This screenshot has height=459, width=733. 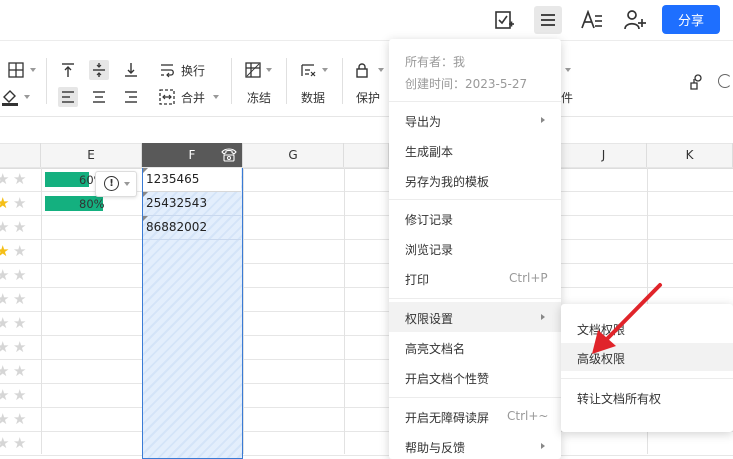 I want to click on menu-item-help: 帮助与反馈, so click(x=435, y=447).